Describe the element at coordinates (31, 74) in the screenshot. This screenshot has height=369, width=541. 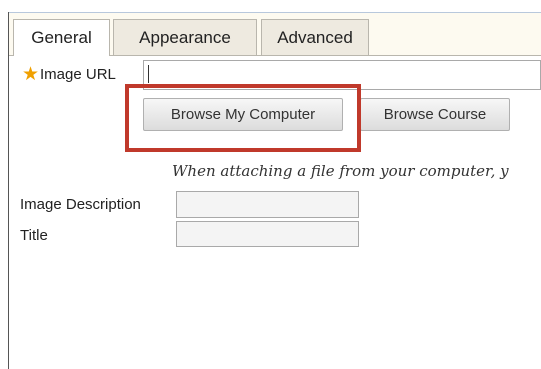
I see `asterisk-icon: ★` at that location.